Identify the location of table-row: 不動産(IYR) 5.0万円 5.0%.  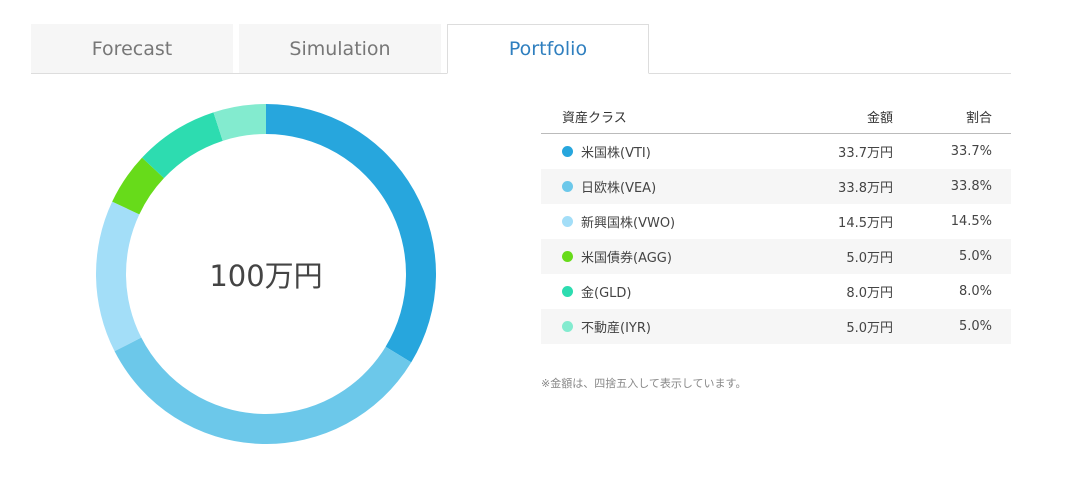
(776, 326).